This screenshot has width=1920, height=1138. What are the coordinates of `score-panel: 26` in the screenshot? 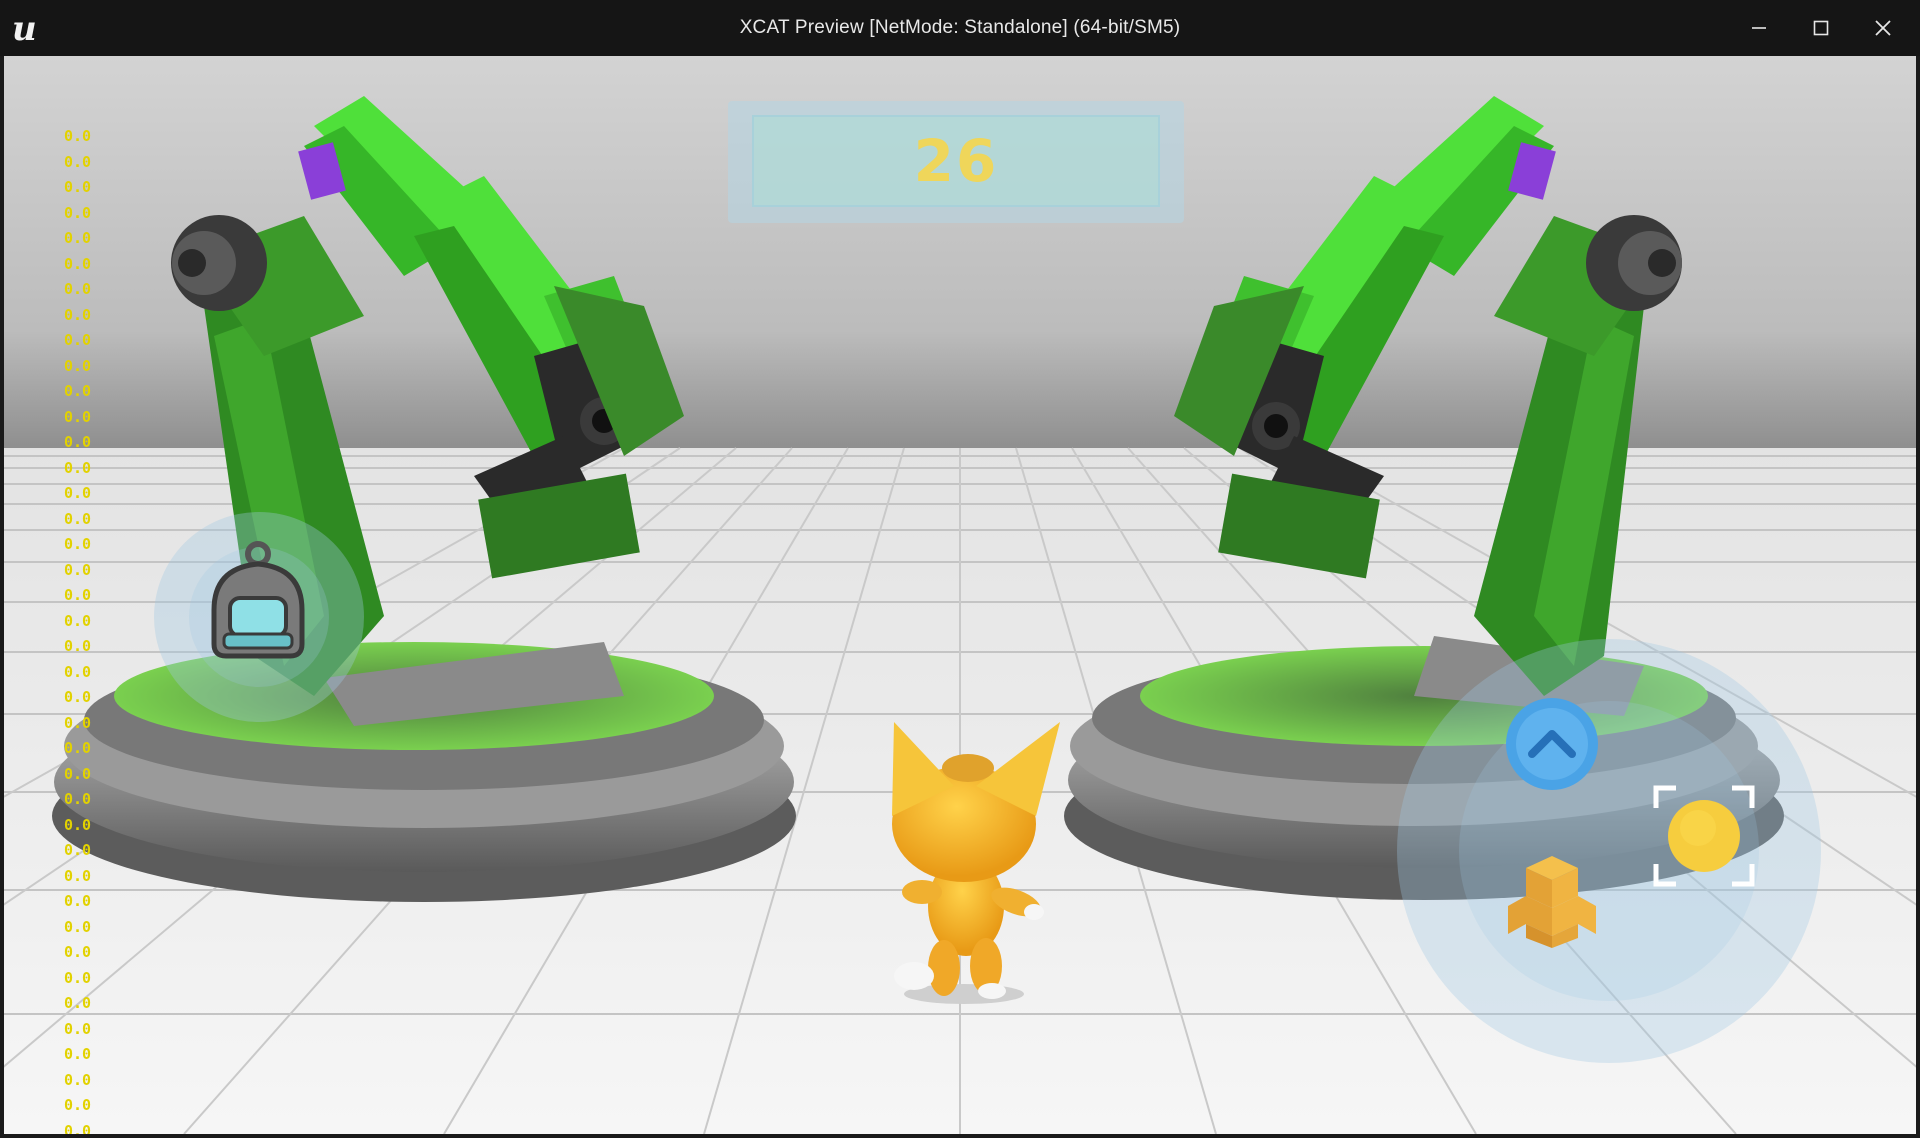 It's located at (956, 162).